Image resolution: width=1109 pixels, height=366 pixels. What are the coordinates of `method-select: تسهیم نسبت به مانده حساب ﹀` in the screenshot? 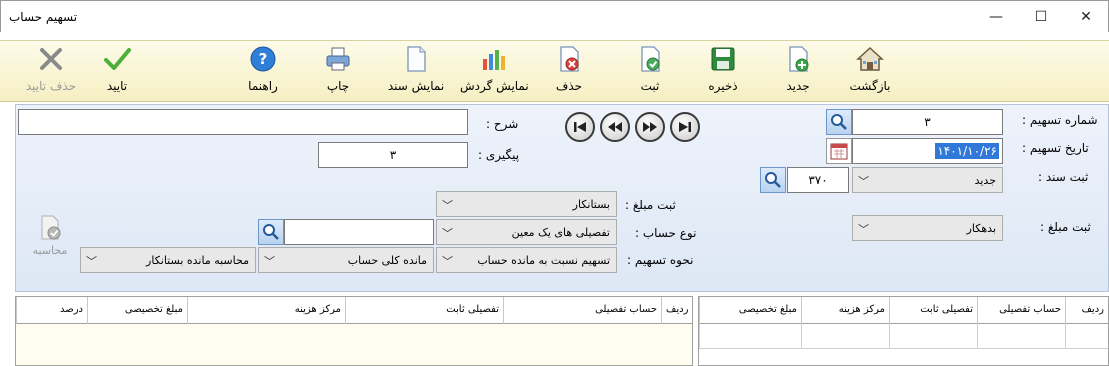 It's located at (526, 260).